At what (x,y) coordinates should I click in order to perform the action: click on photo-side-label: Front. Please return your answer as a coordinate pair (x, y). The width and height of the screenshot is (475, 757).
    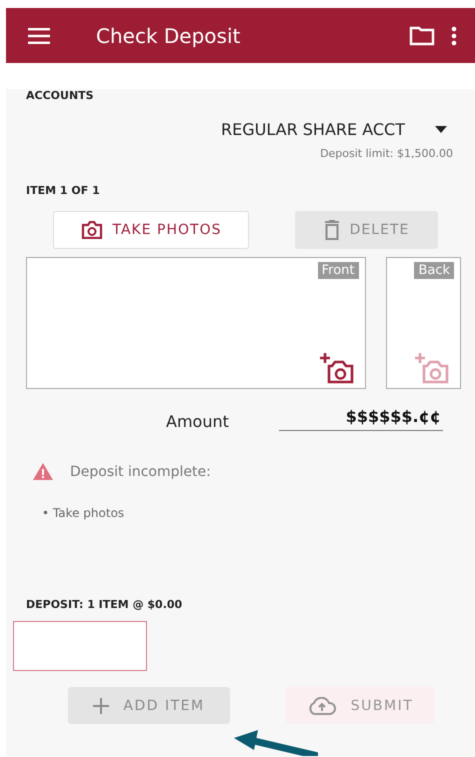
    Looking at the image, I should click on (338, 270).